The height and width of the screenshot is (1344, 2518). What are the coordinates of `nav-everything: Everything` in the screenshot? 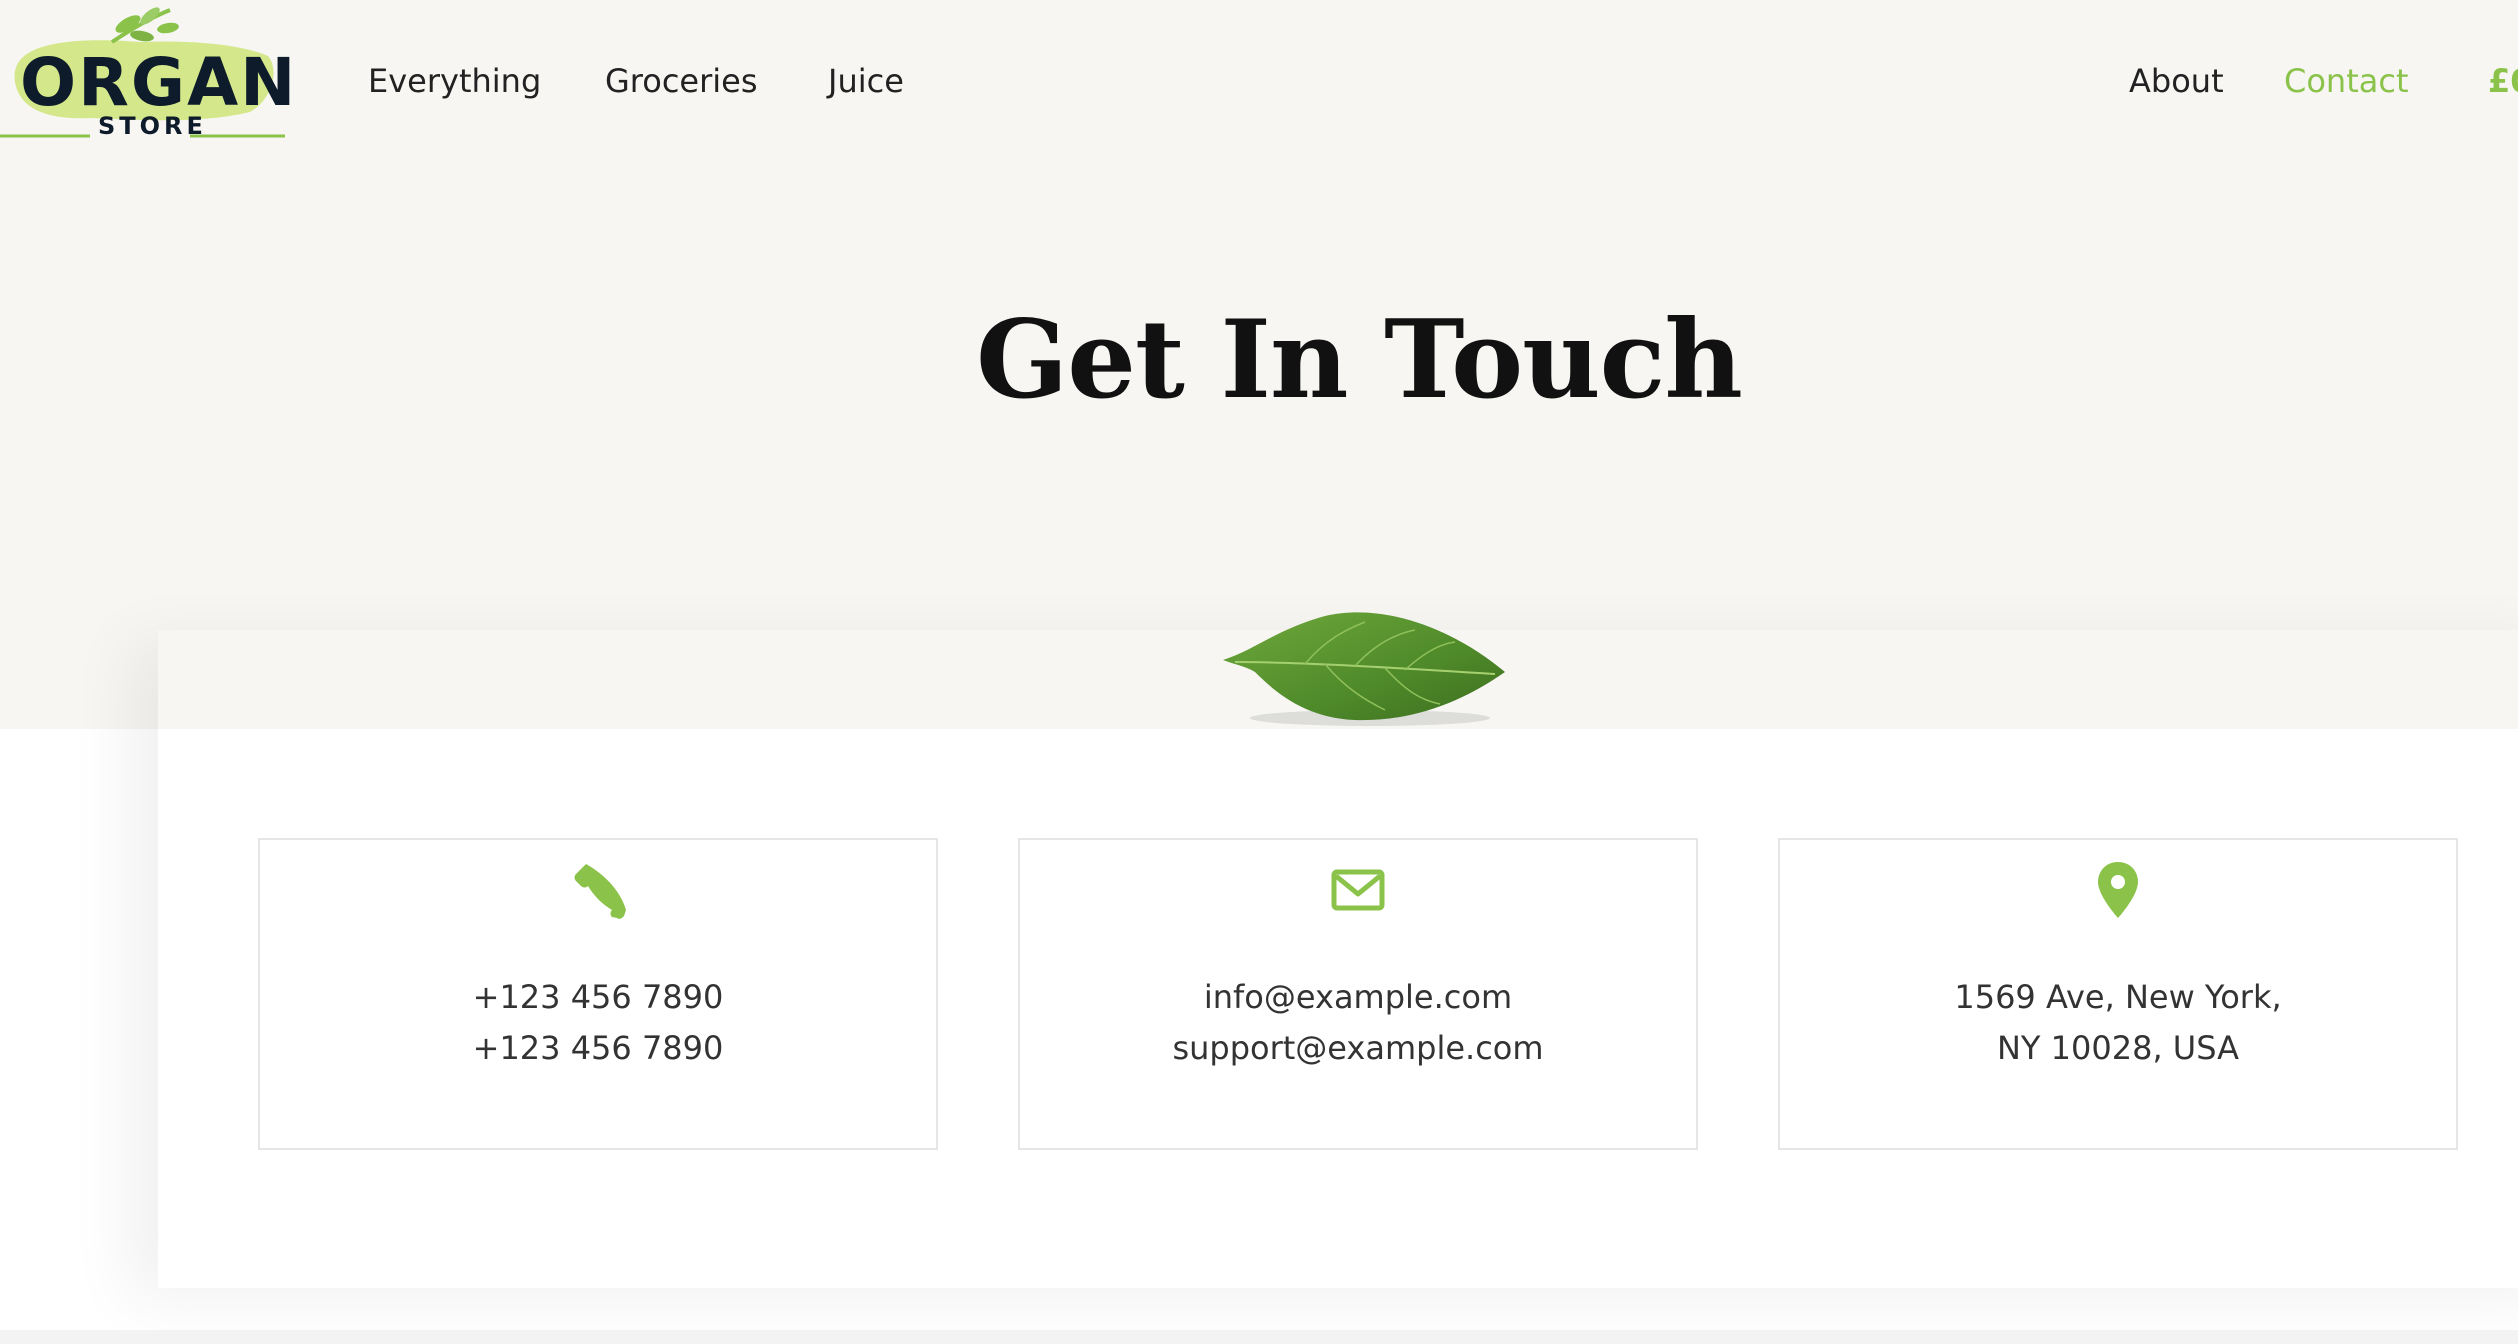 It's located at (454, 81).